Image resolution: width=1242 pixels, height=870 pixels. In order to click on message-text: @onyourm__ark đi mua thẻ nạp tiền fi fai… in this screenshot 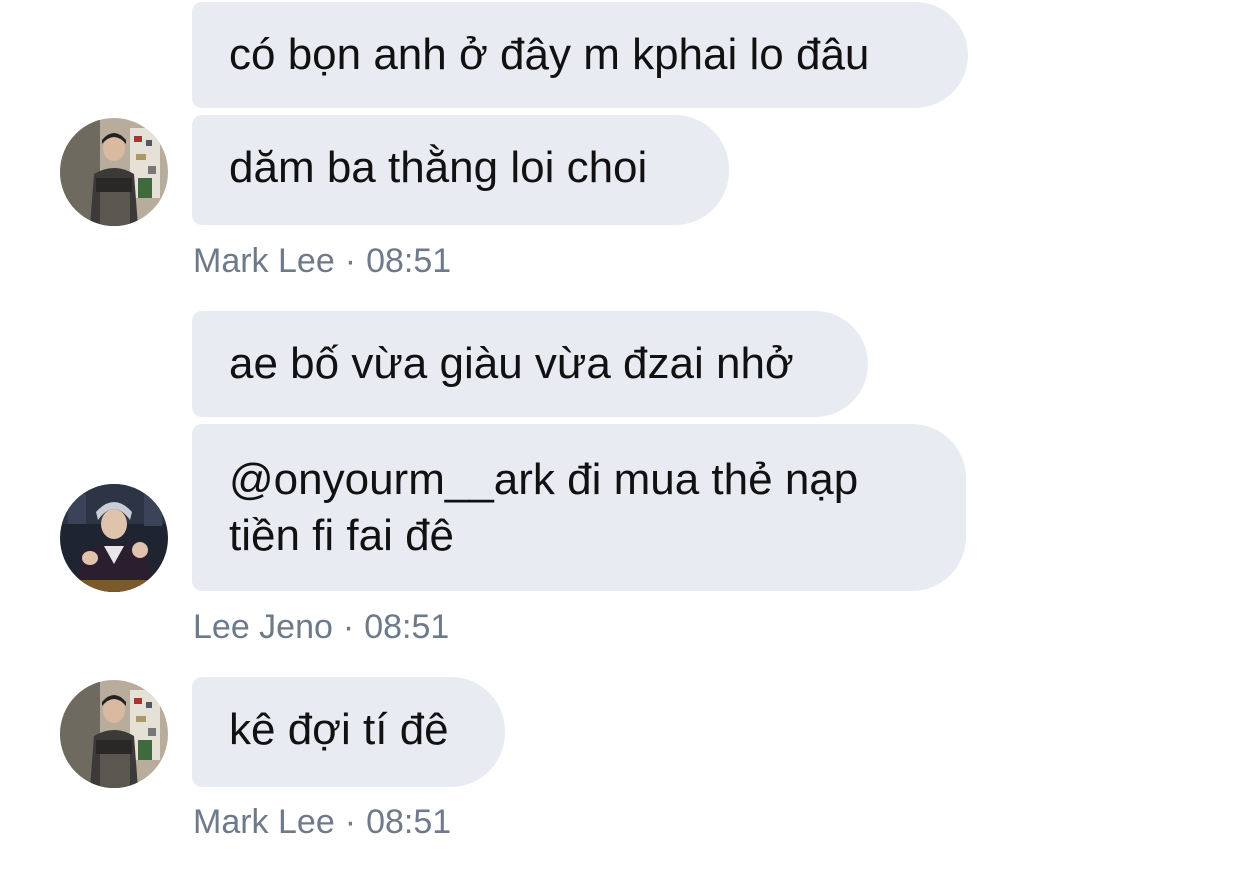, I will do `click(544, 507)`.